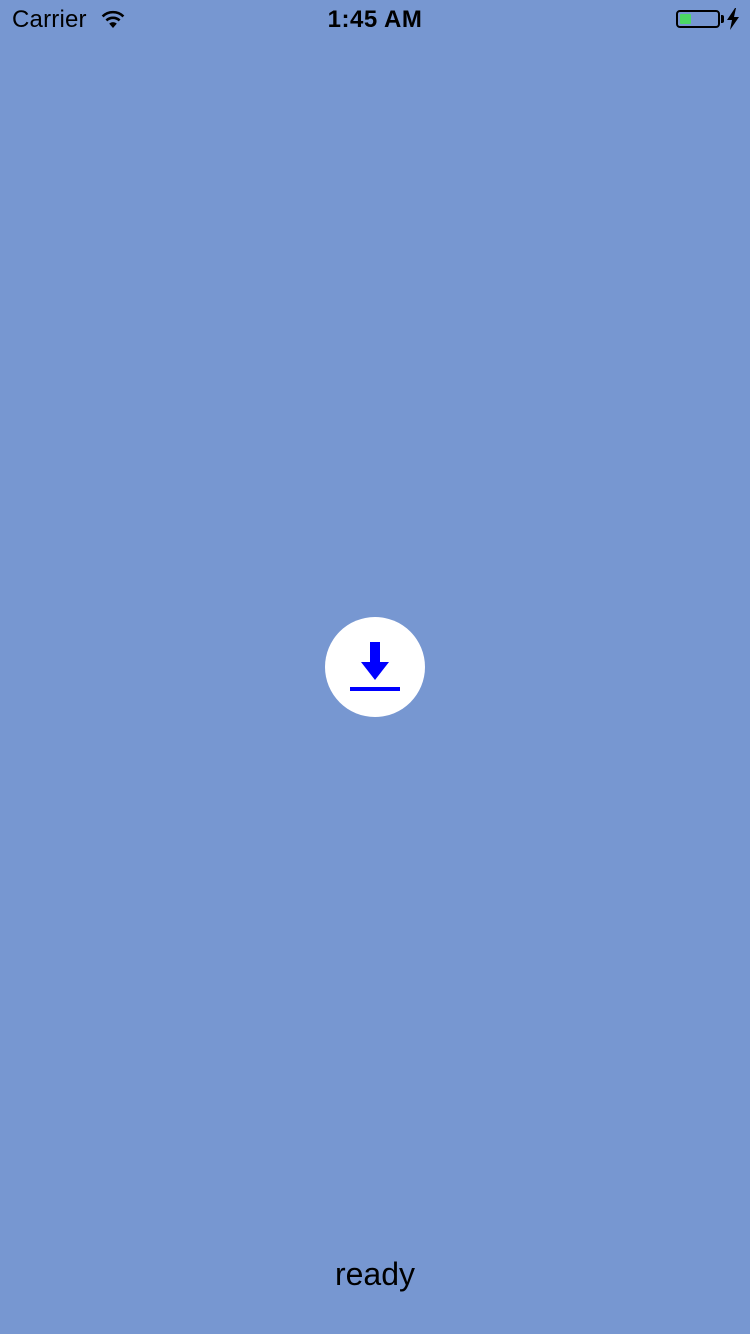 This screenshot has width=750, height=1334. Describe the element at coordinates (685, 19) in the screenshot. I see `battery-level` at that location.